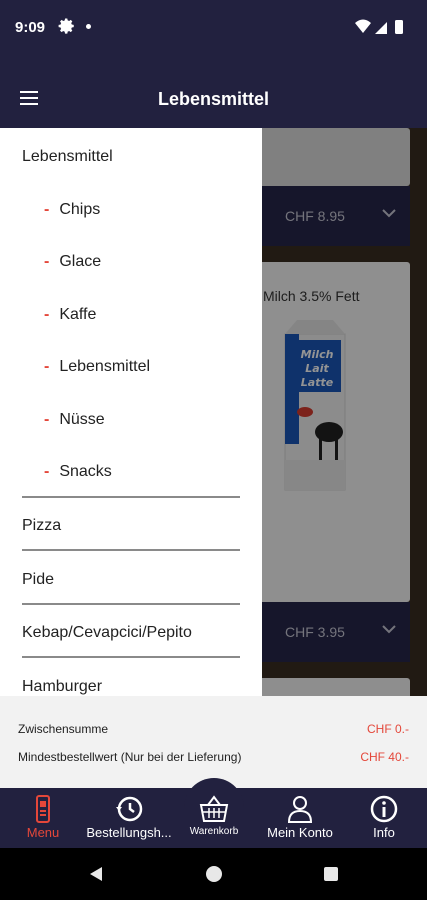 This screenshot has width=427, height=900. I want to click on nav-label: Menu, so click(43, 832).